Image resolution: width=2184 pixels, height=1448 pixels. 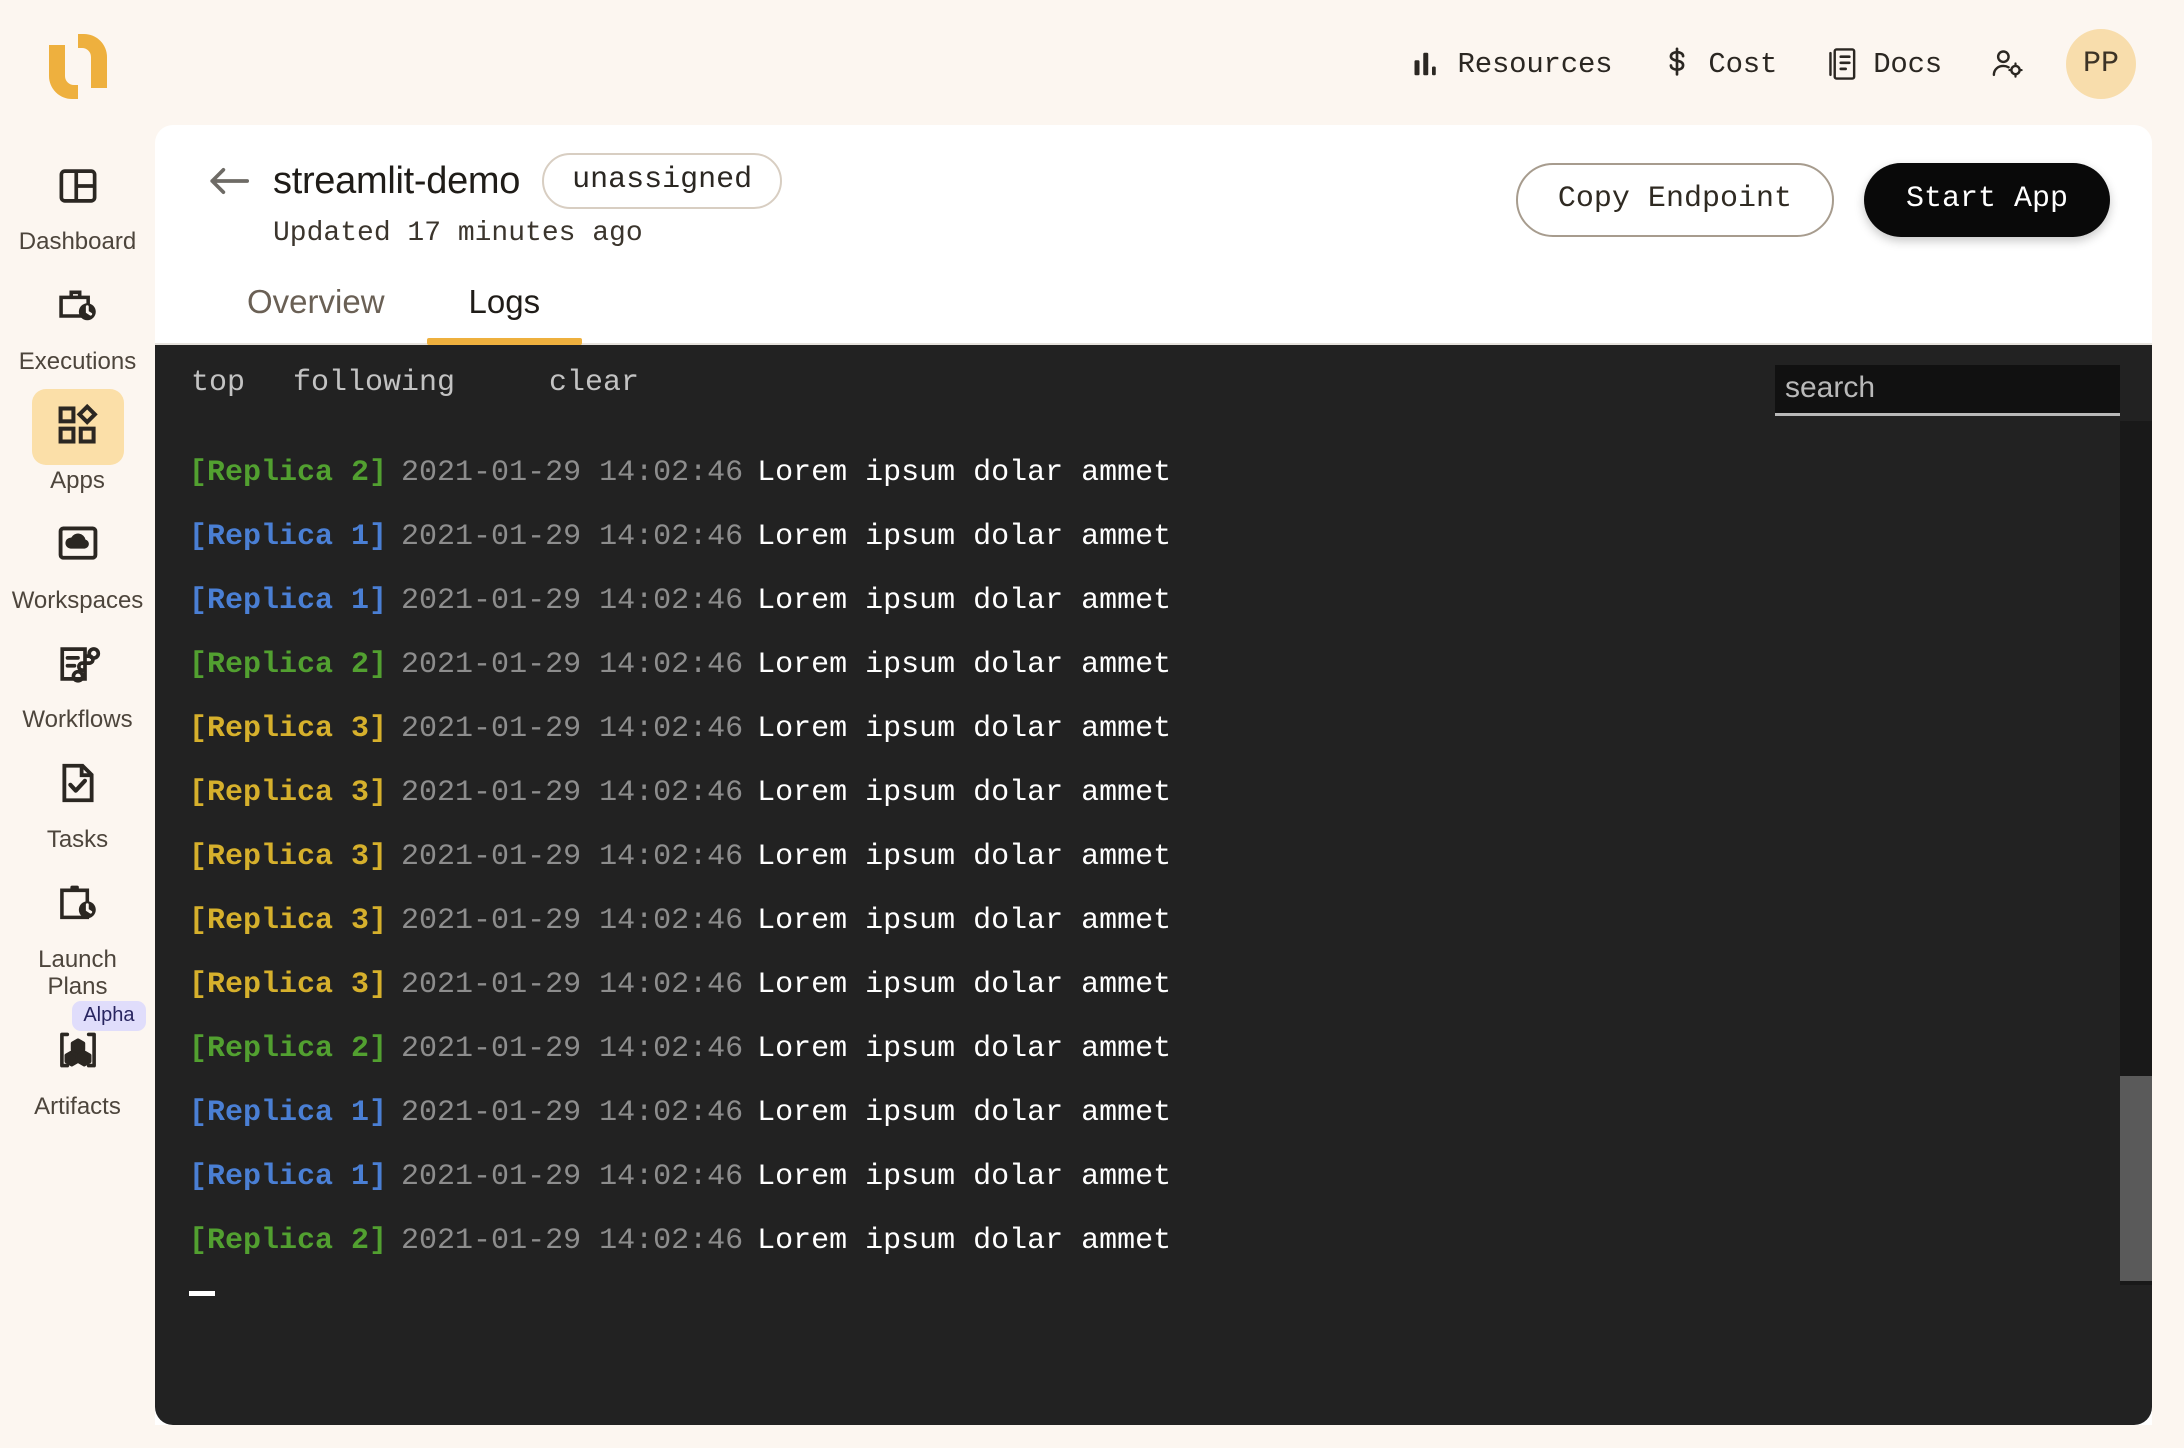 I want to click on workspaces-icon, so click(x=78, y=546).